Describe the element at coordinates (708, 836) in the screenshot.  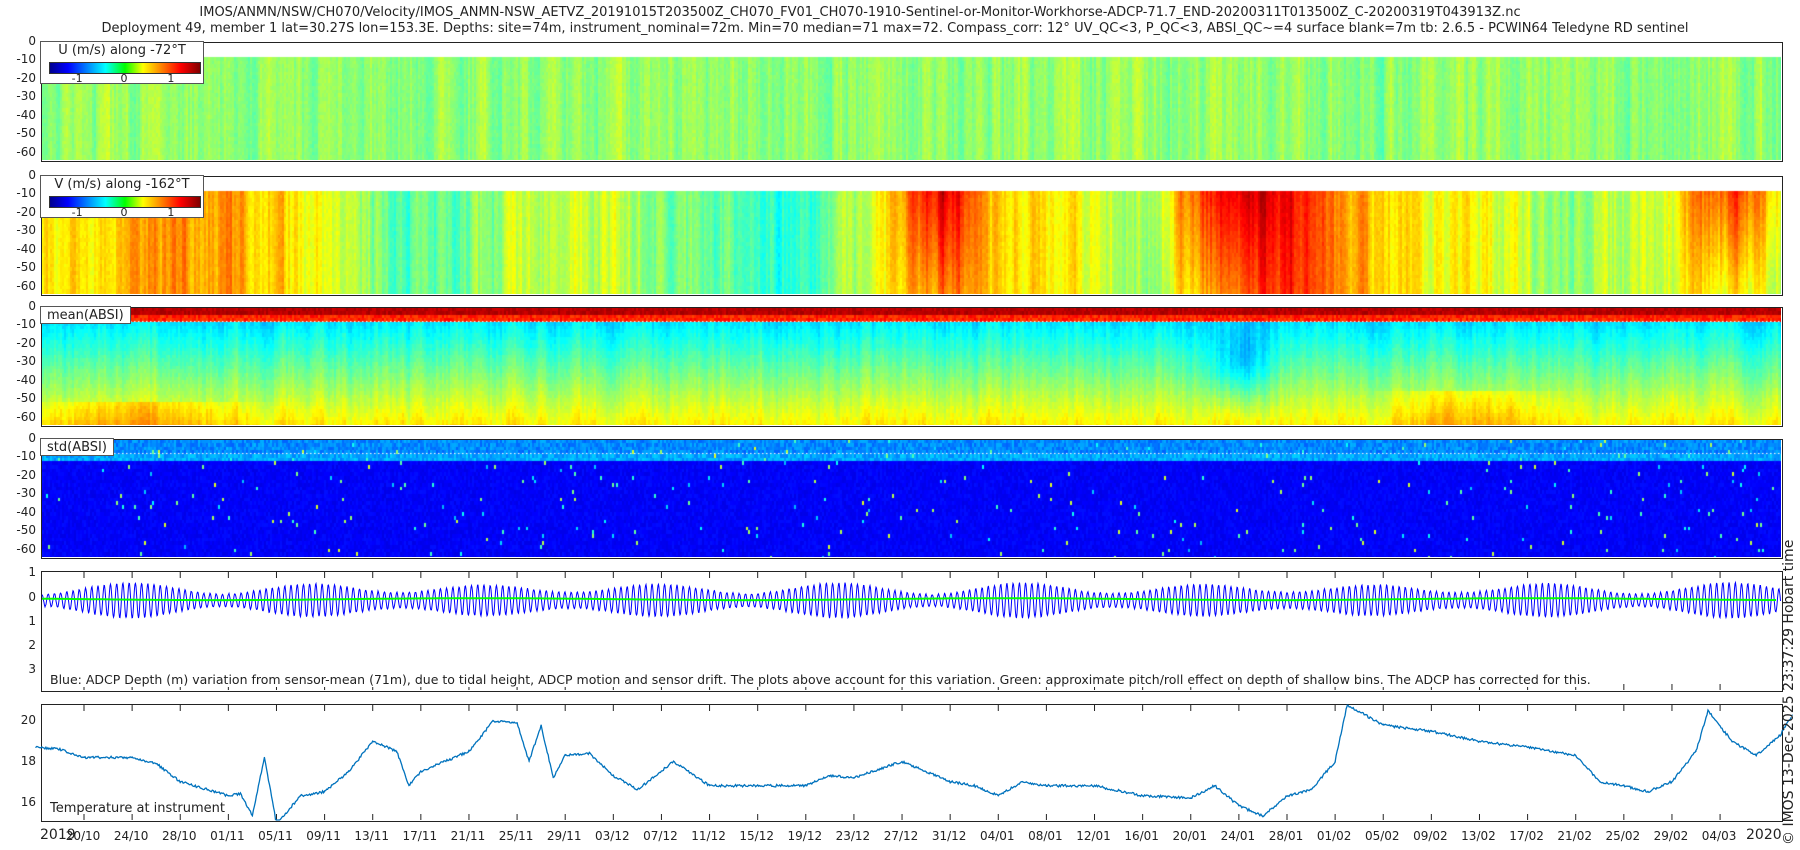
I see `x-tick-label: 11/12` at that location.